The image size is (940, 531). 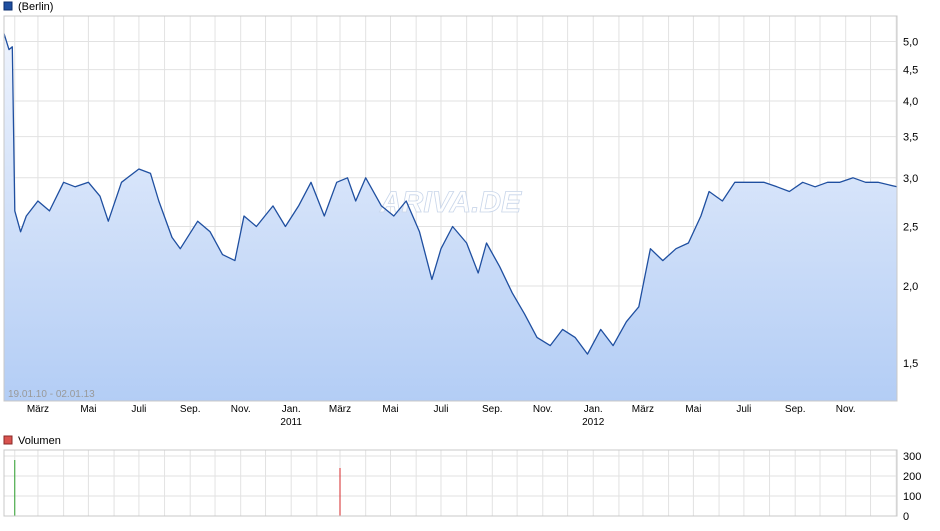 I want to click on volume-legend-label: Volumen, so click(x=39, y=441).